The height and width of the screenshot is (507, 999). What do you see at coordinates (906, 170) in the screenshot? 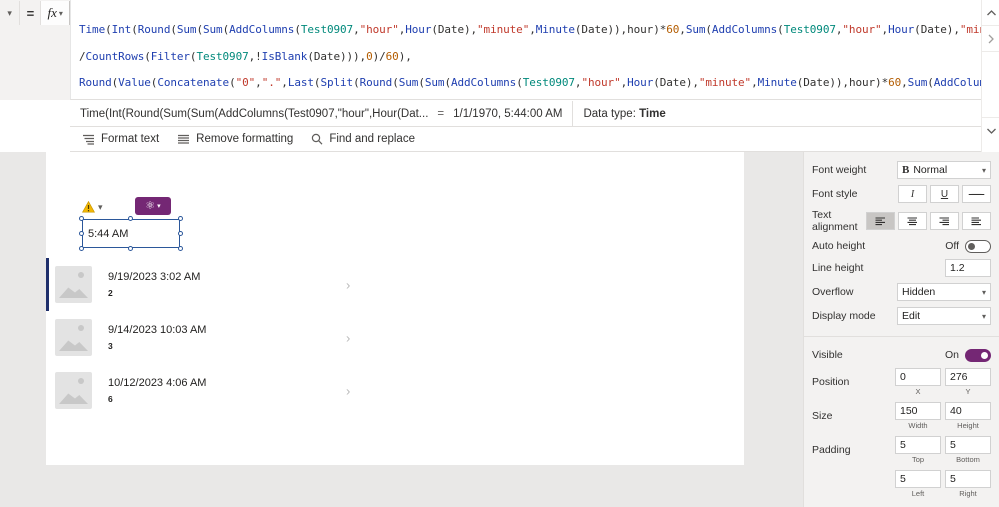
I see `bold-B-icon: B` at bounding box center [906, 170].